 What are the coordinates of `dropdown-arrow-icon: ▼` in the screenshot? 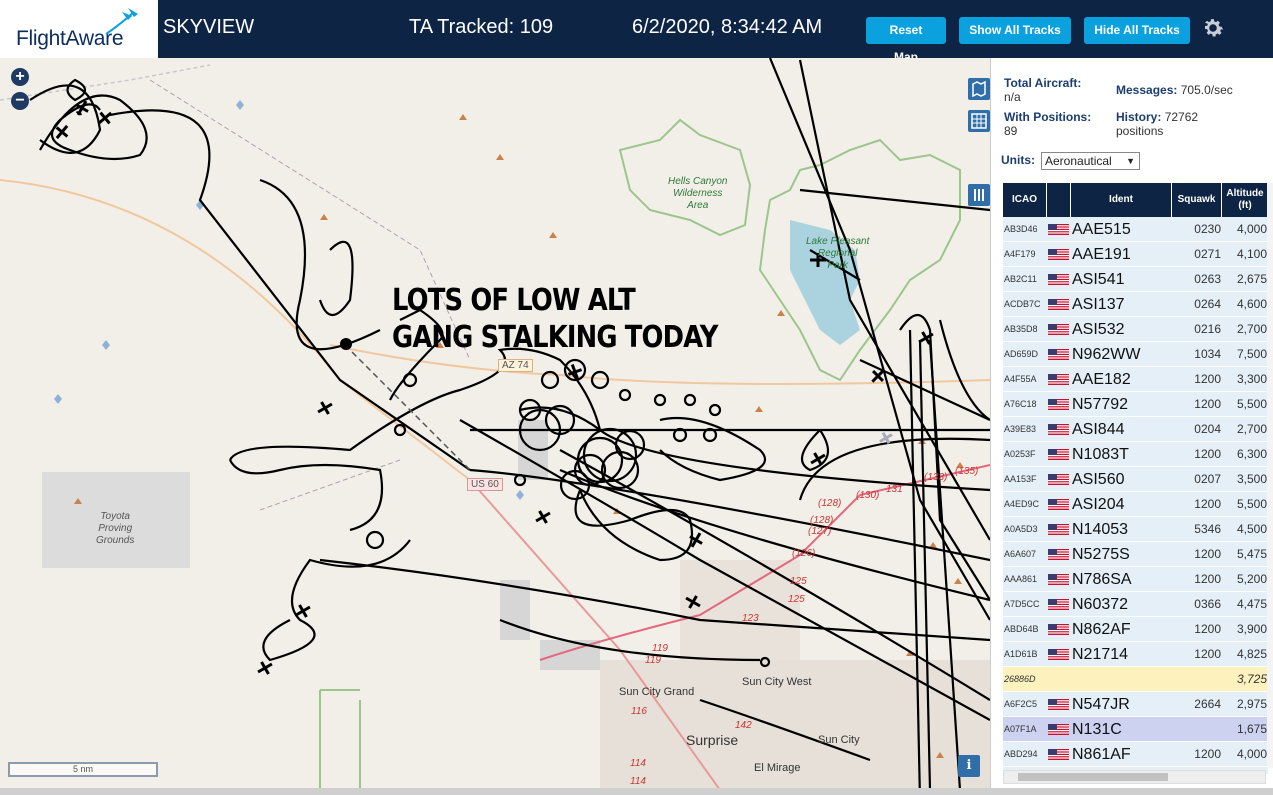 It's located at (1130, 161).